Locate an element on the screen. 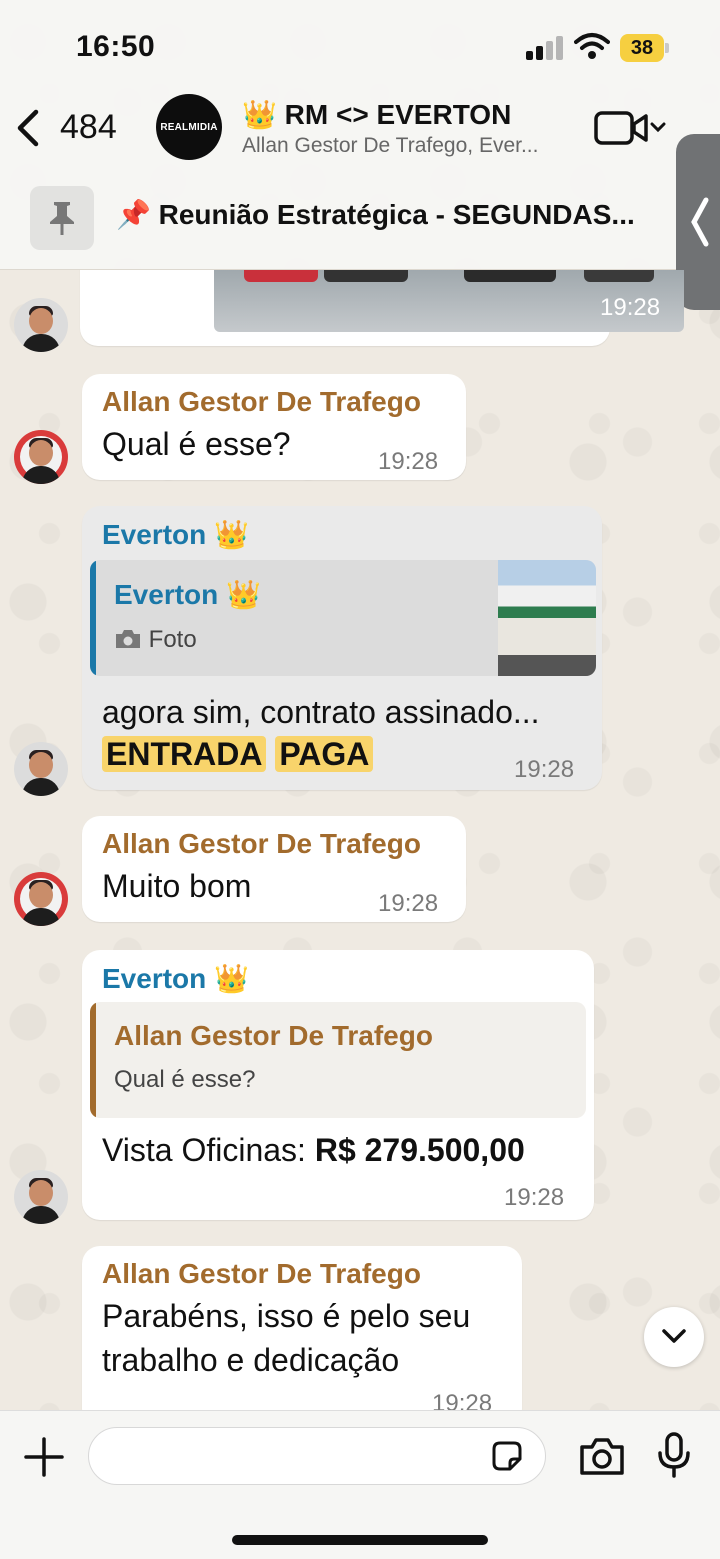 This screenshot has height=1559, width=720. camera-button is located at coordinates (602, 1456).